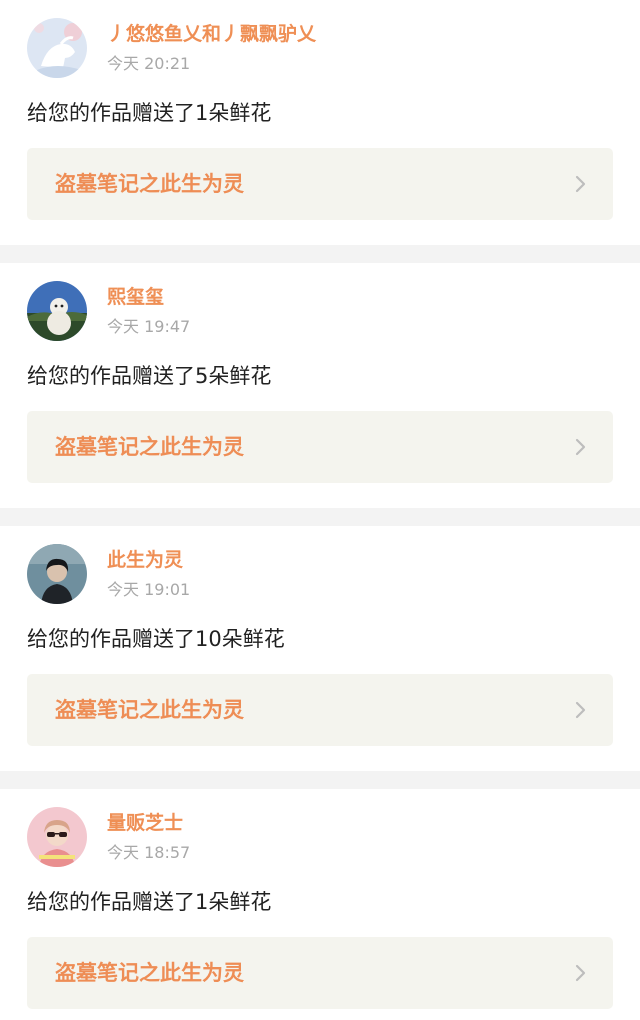 This screenshot has width=640, height=1020. What do you see at coordinates (145, 823) in the screenshot?
I see `username: 量贩芝士` at bounding box center [145, 823].